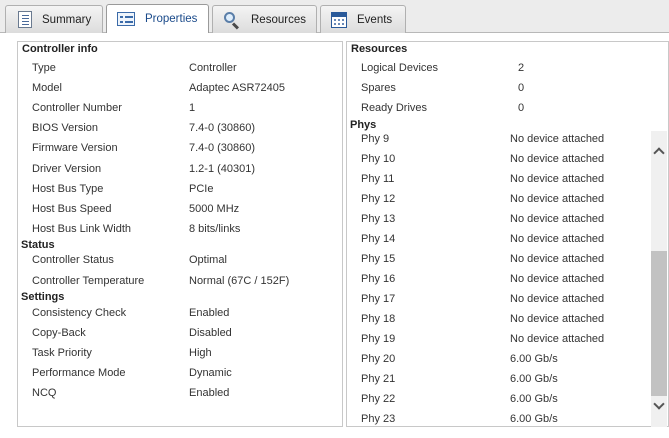 The width and height of the screenshot is (669, 438). I want to click on controller-info-value: 8 bits/links, so click(215, 228).